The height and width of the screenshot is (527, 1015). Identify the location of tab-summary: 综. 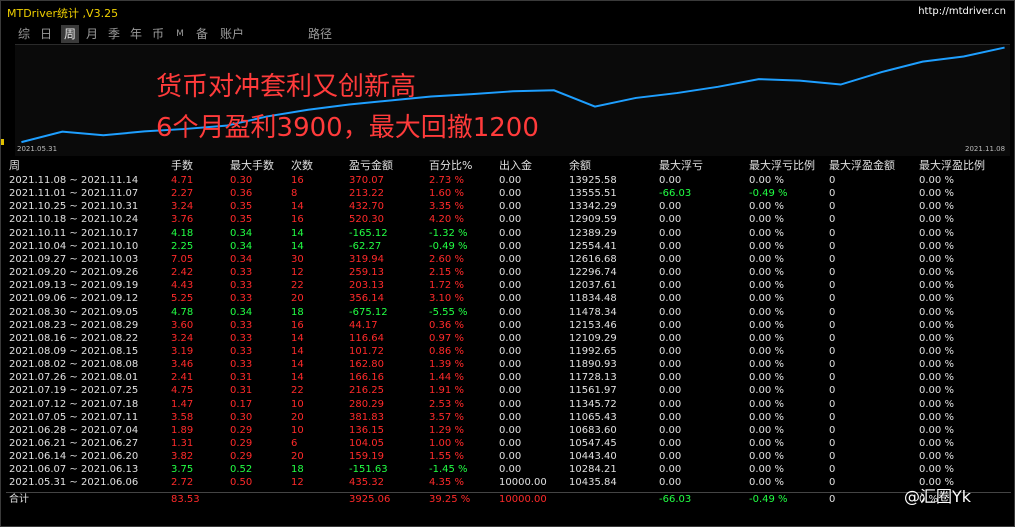
(24, 34).